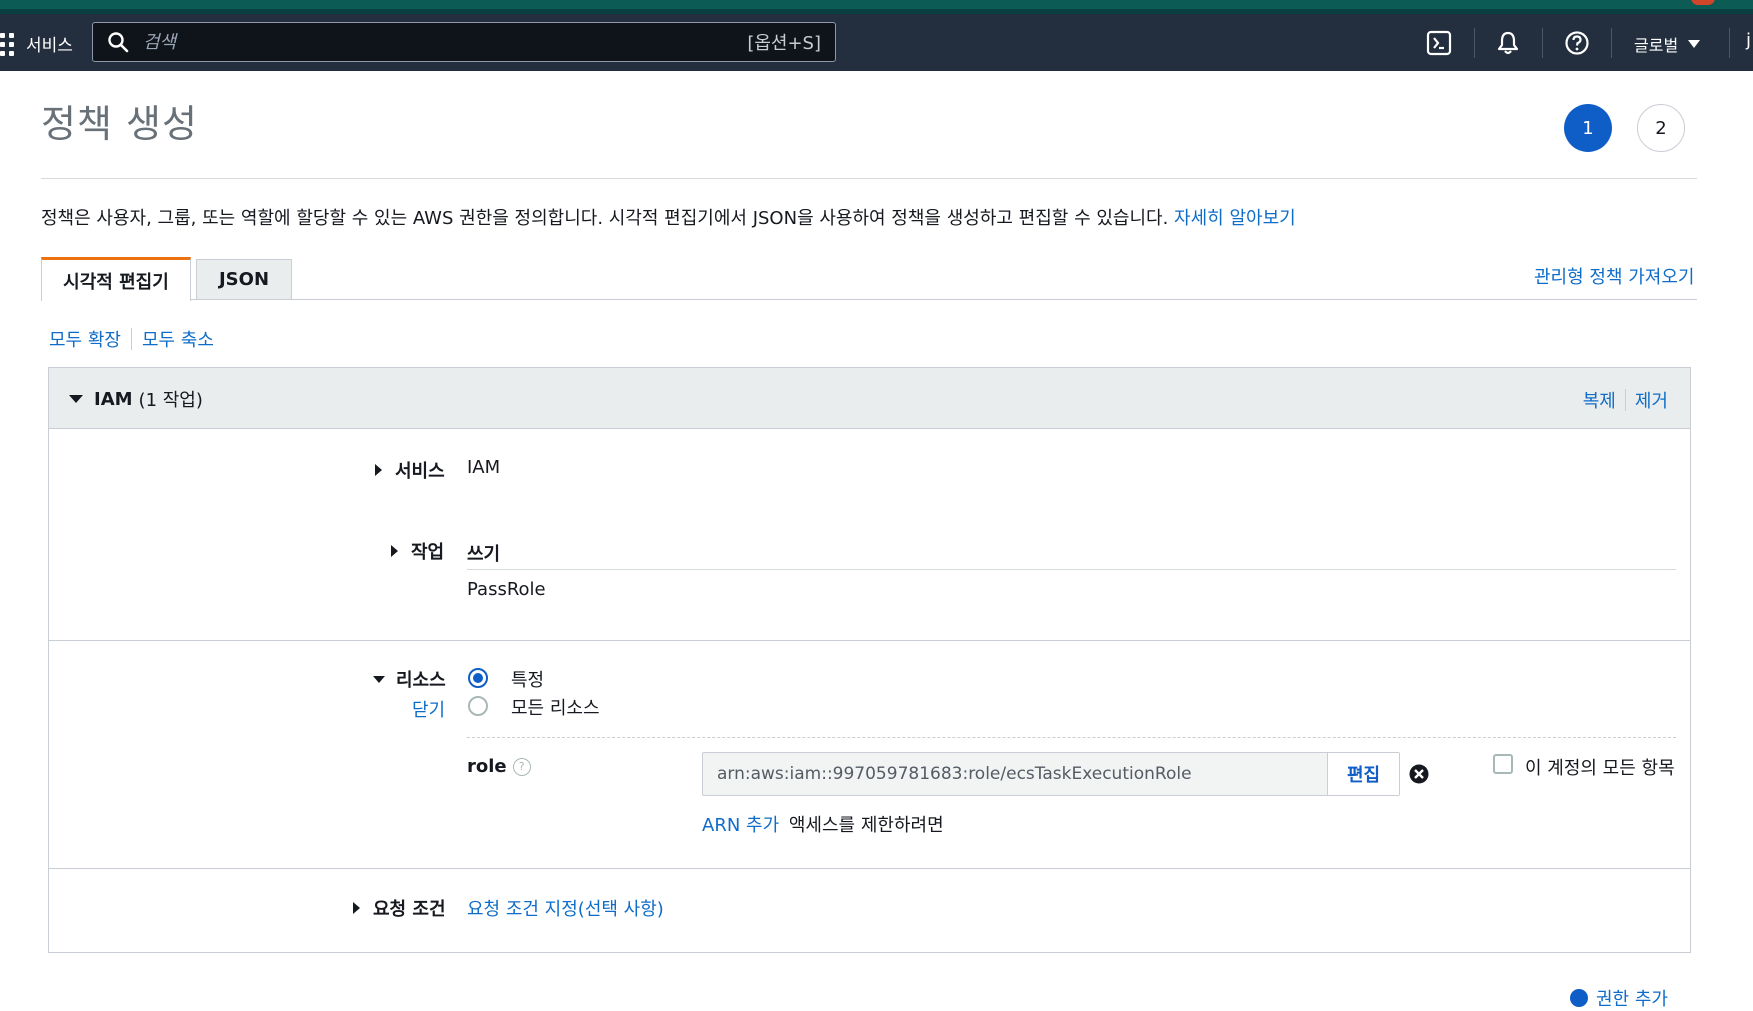  Describe the element at coordinates (1600, 768) in the screenshot. I see `any-in-account-label: 이 계정의 모든 항목` at that location.